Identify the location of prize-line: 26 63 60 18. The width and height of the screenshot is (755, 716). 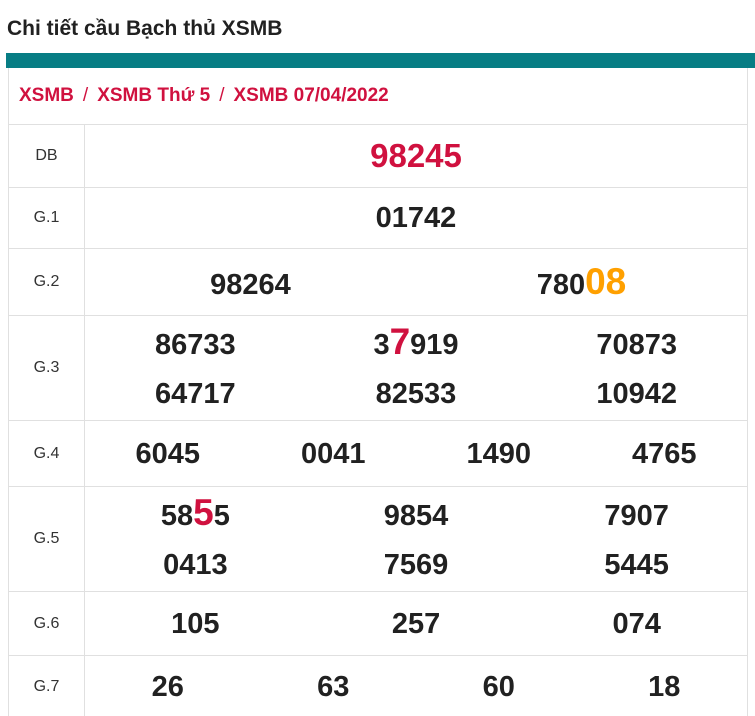
(416, 687).